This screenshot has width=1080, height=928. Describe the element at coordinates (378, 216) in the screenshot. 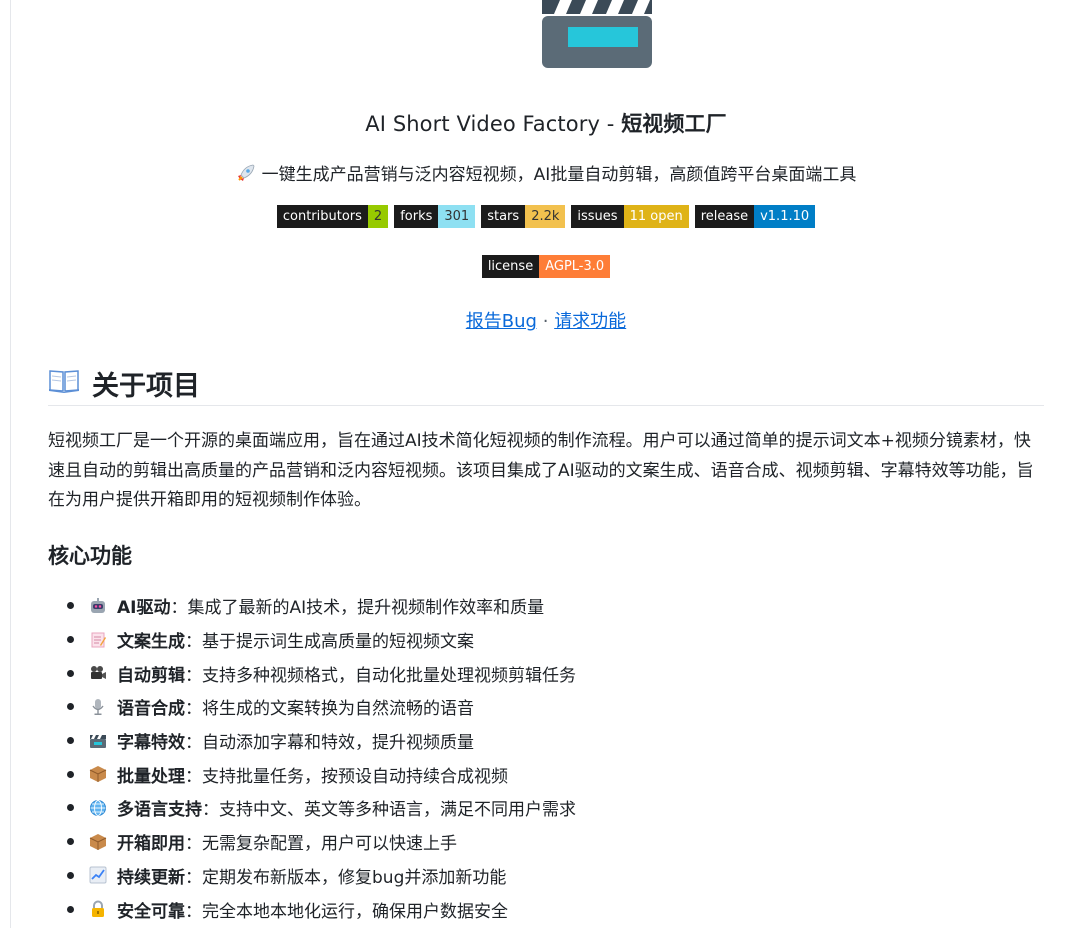

I see `badge-value: 2` at that location.